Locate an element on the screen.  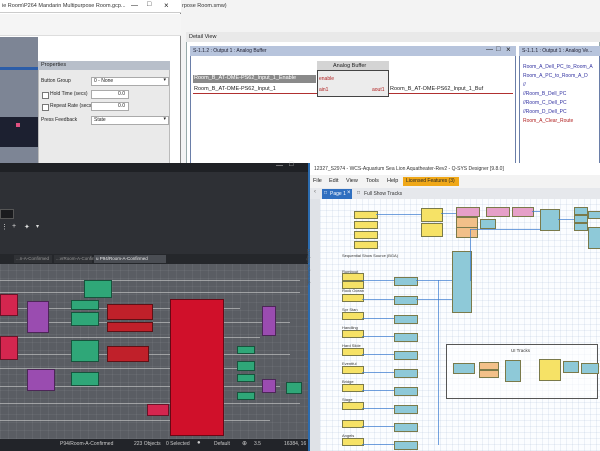
button-group-select: 0 - None ▾ is located at coordinates (130, 81).